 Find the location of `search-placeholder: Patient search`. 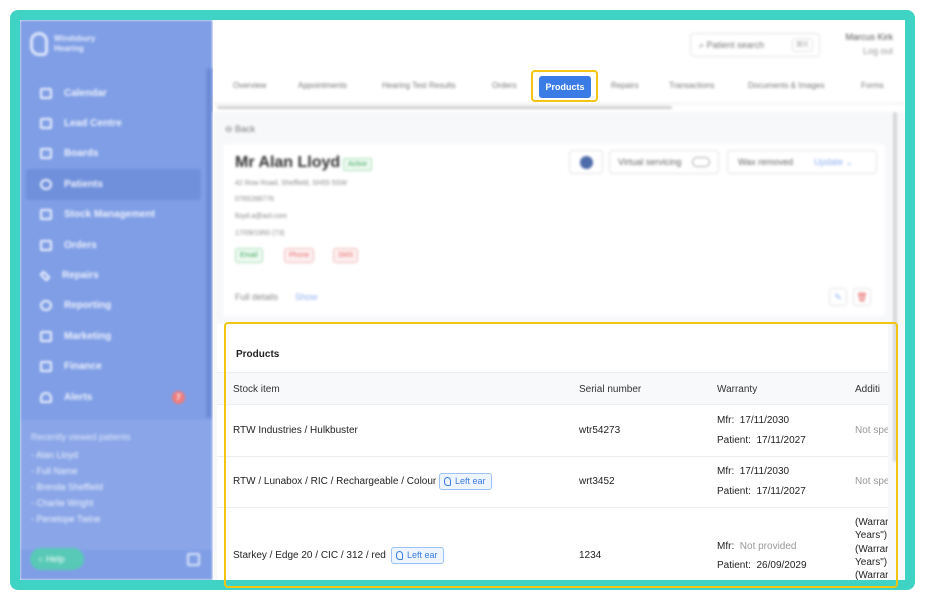

search-placeholder: Patient search is located at coordinates (735, 45).